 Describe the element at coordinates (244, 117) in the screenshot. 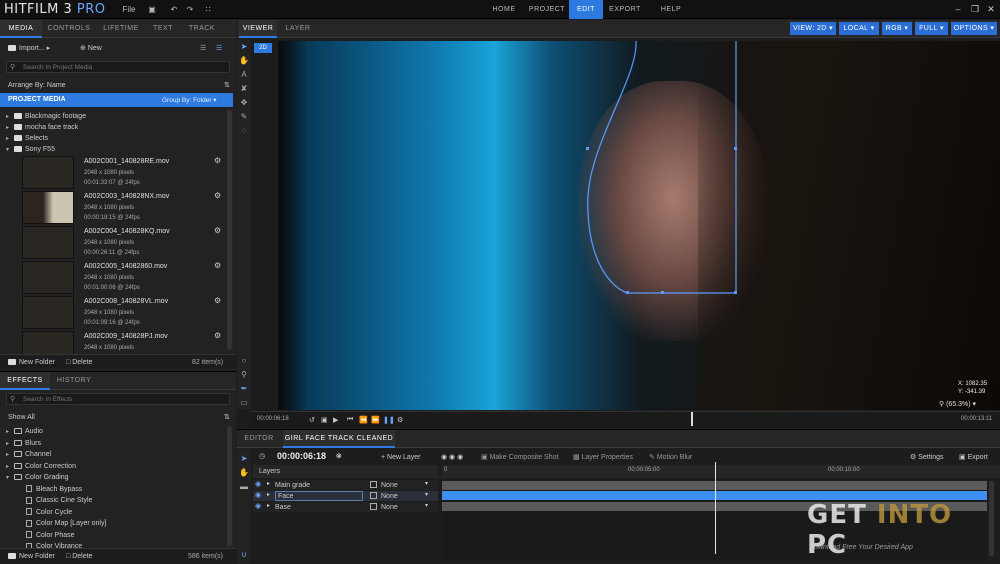

I see `pen-tool-icon: ✎` at that location.